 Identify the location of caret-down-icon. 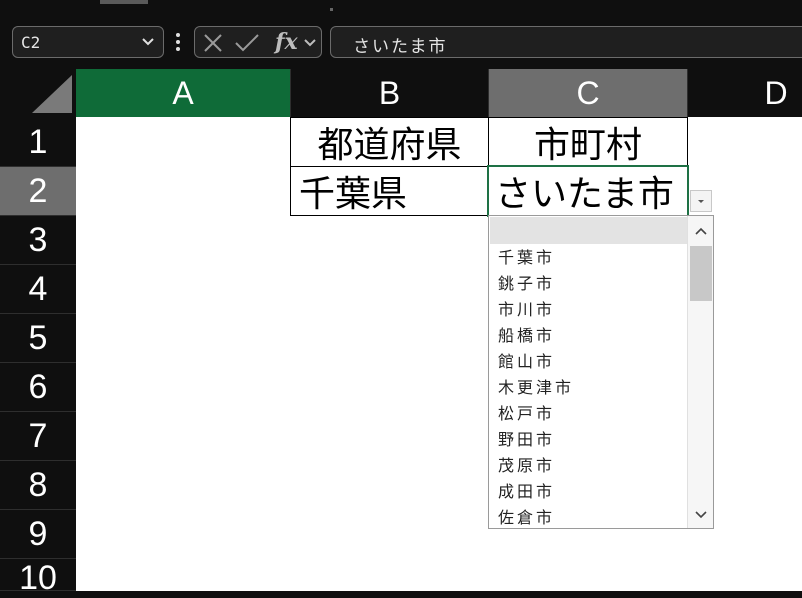
(701, 201).